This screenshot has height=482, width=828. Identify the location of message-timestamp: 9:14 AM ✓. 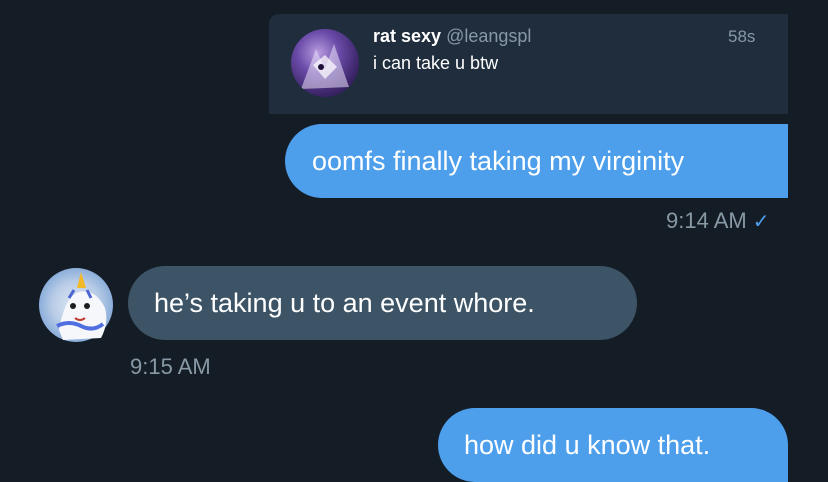
(717, 221).